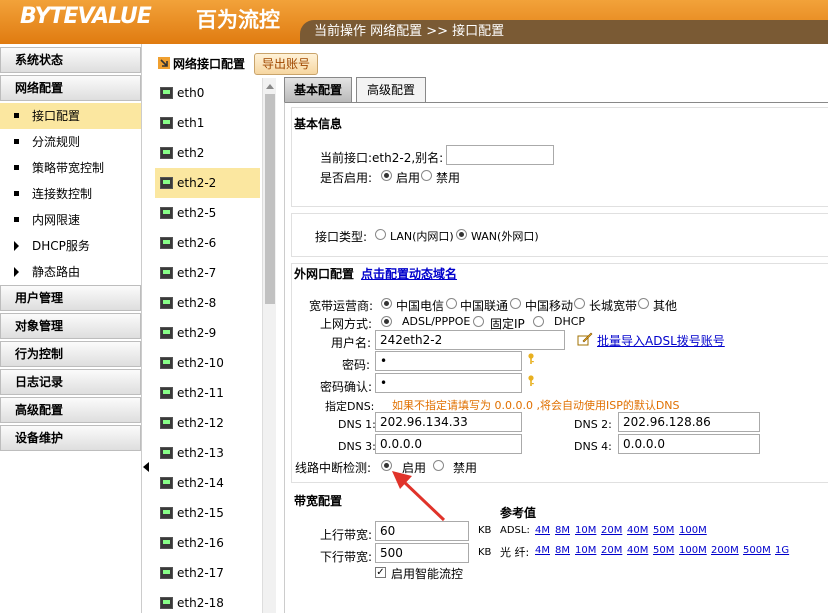 Image resolution: width=828 pixels, height=613 pixels. What do you see at coordinates (585, 339) in the screenshot?
I see `edit-pencil-icon` at bounding box center [585, 339].